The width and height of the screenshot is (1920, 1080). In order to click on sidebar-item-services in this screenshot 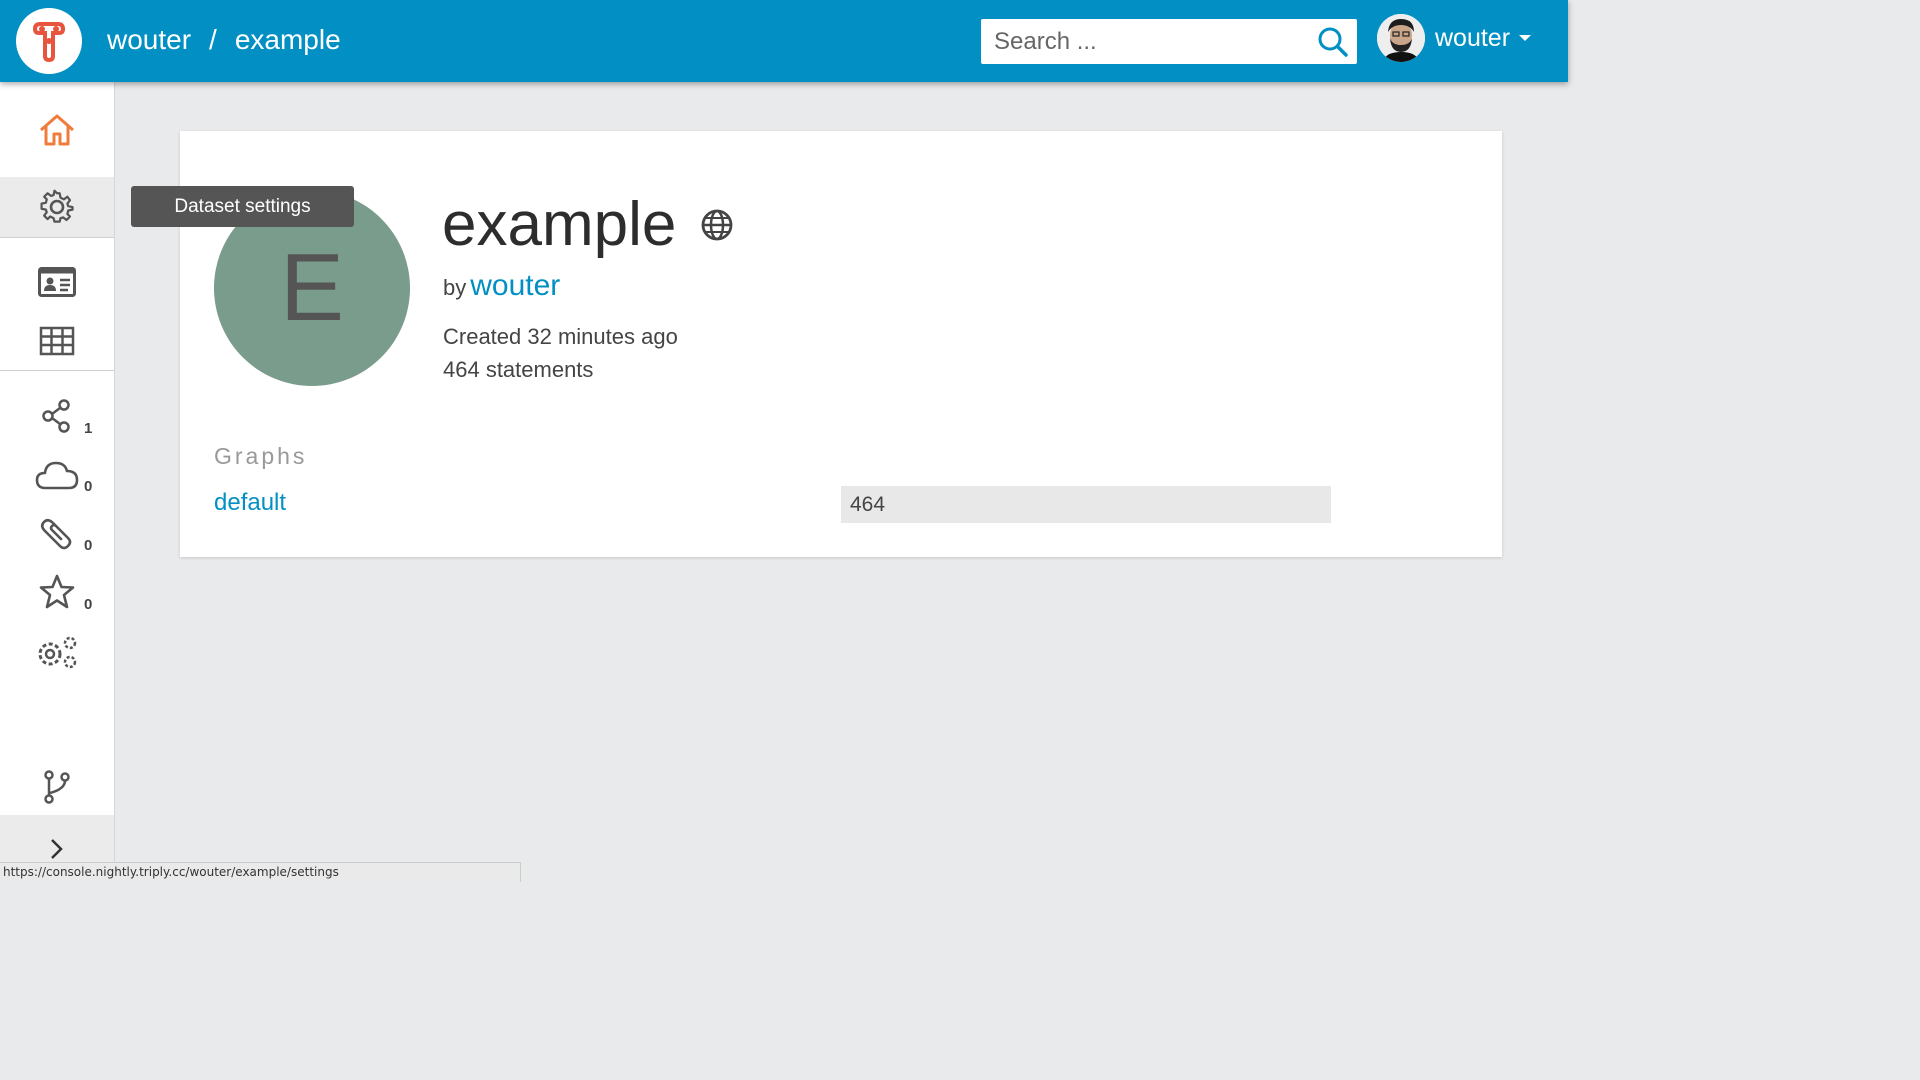, I will do `click(57, 475)`.